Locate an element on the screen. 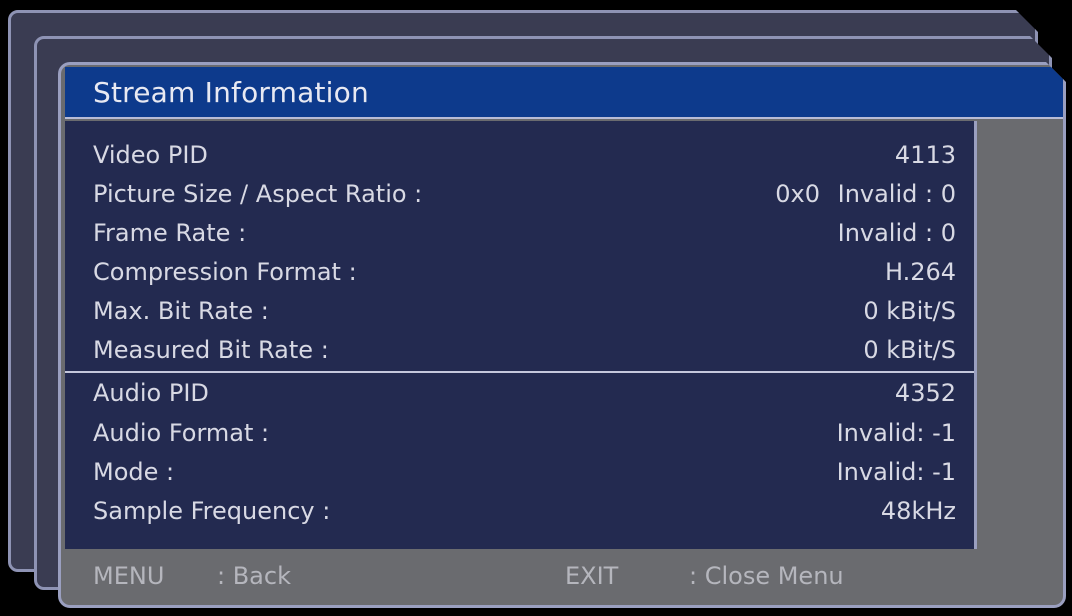 The image size is (1072, 616). key-hint-bar: MENU : Back EXIT : Close Menu is located at coordinates (562, 576).